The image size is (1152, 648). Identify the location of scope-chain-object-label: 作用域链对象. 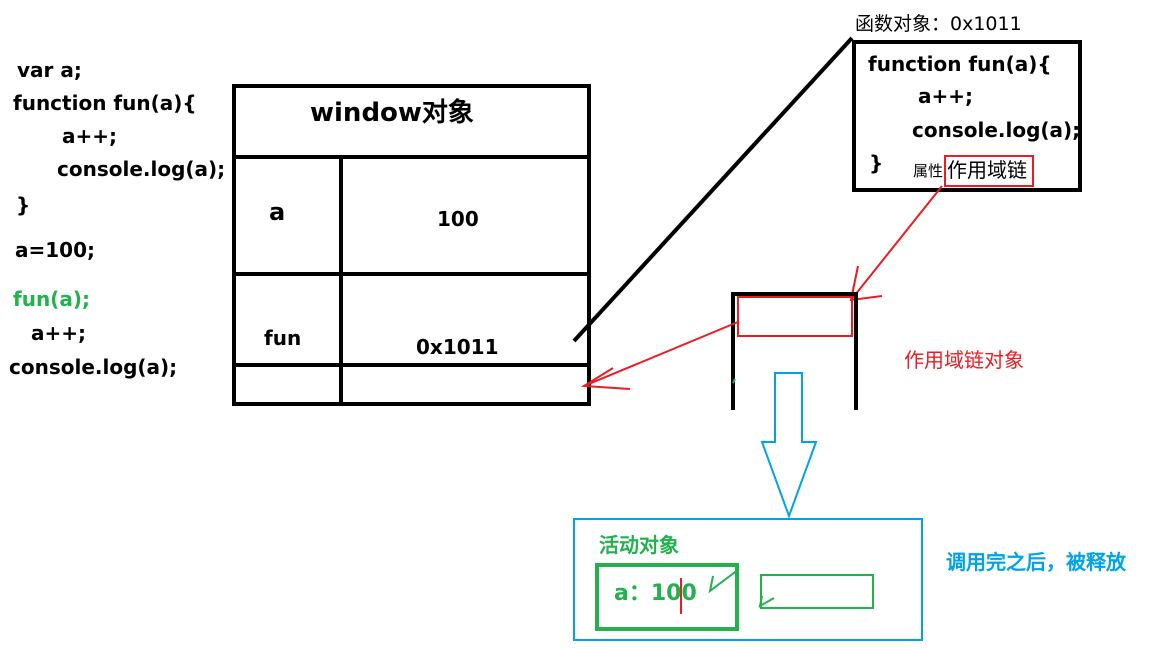
(964, 360).